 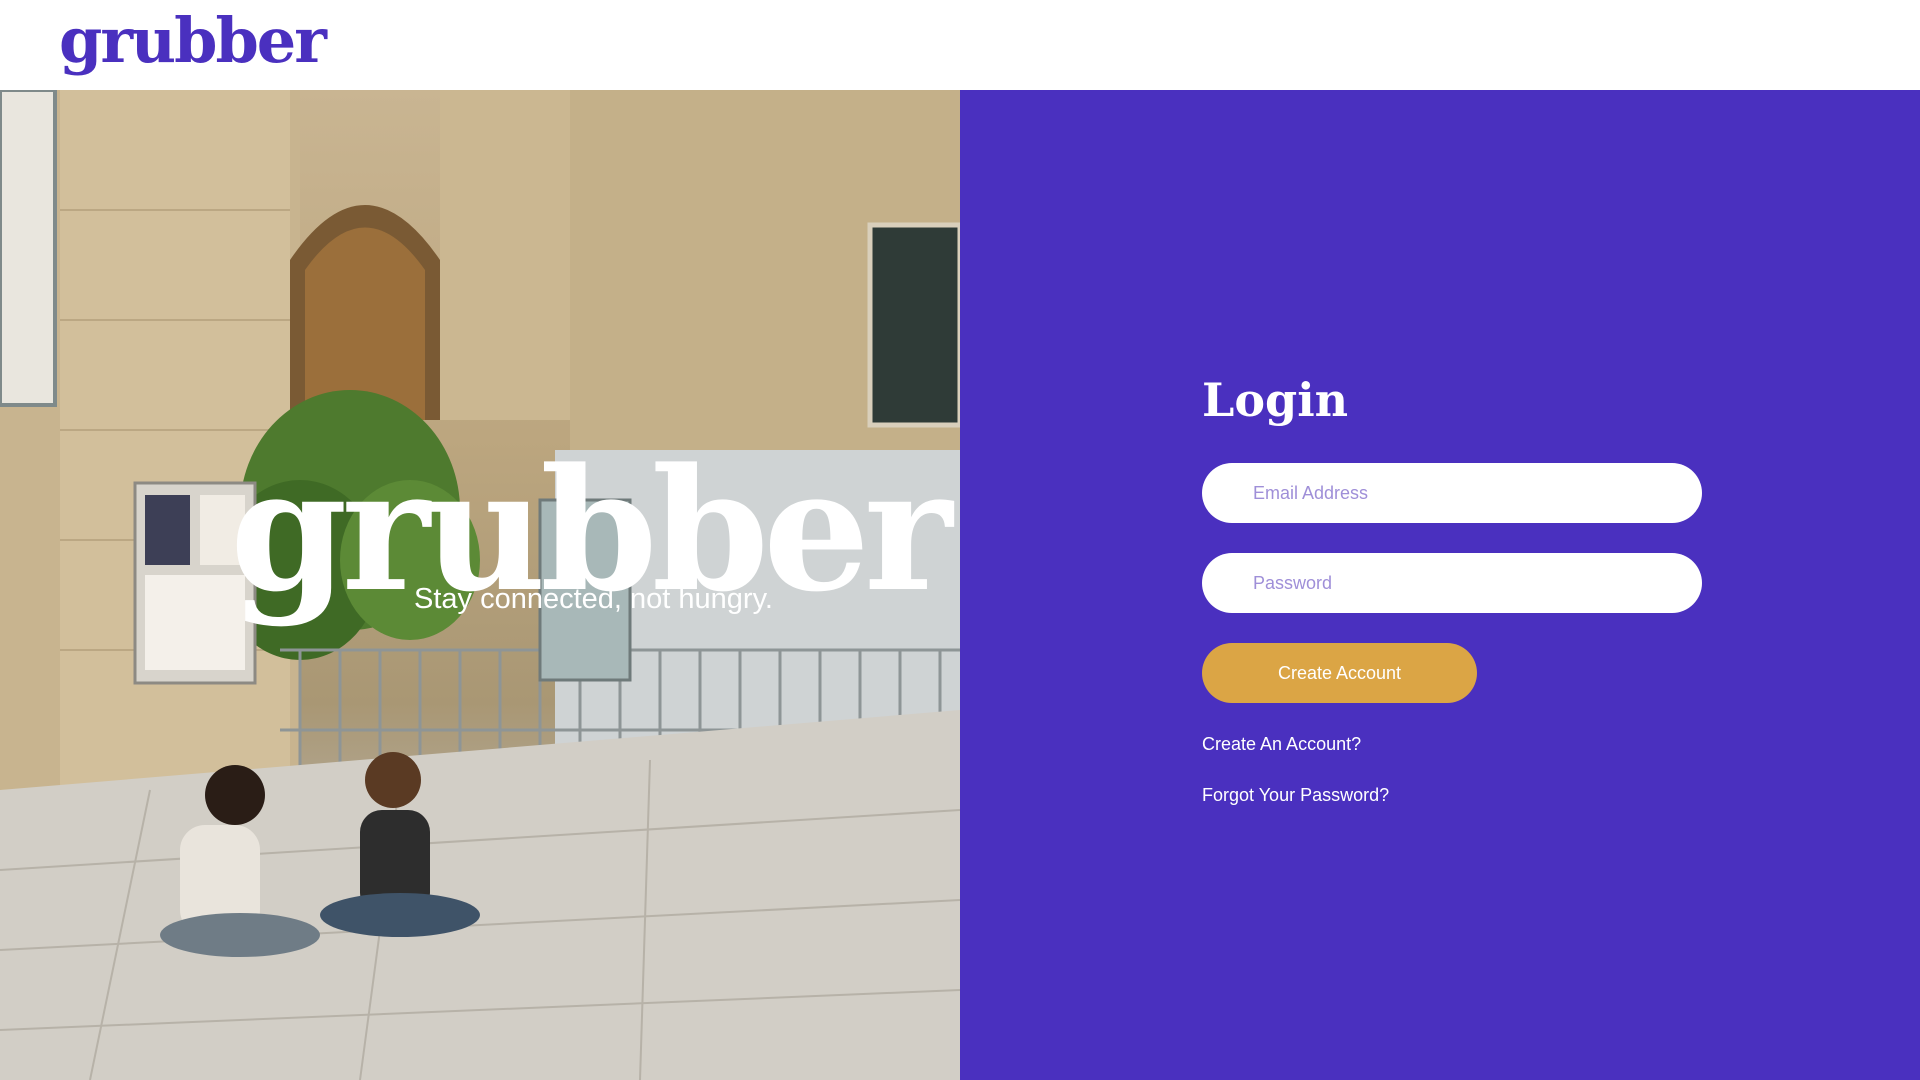 I want to click on create-account-link: Create An Account?, so click(x=1281, y=744).